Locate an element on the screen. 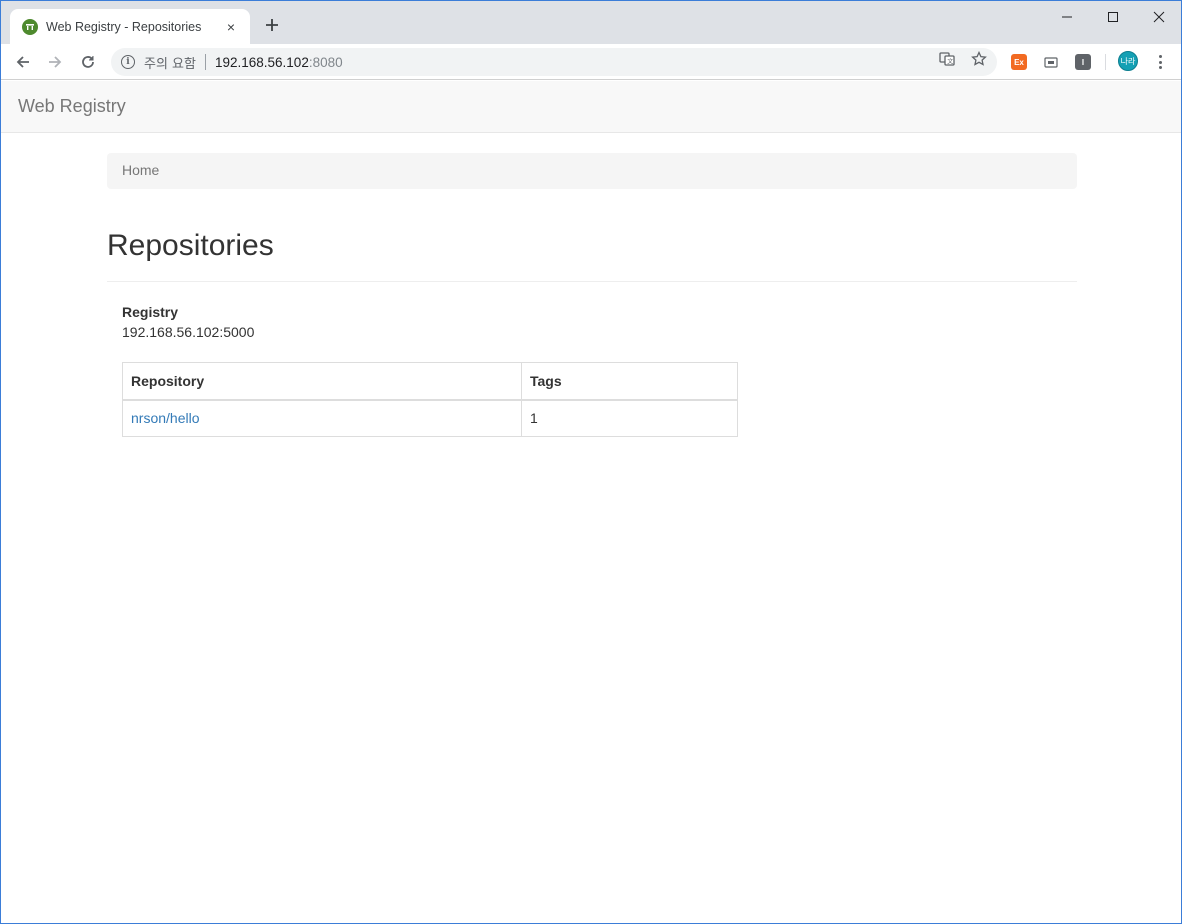  star-icon is located at coordinates (979, 58).